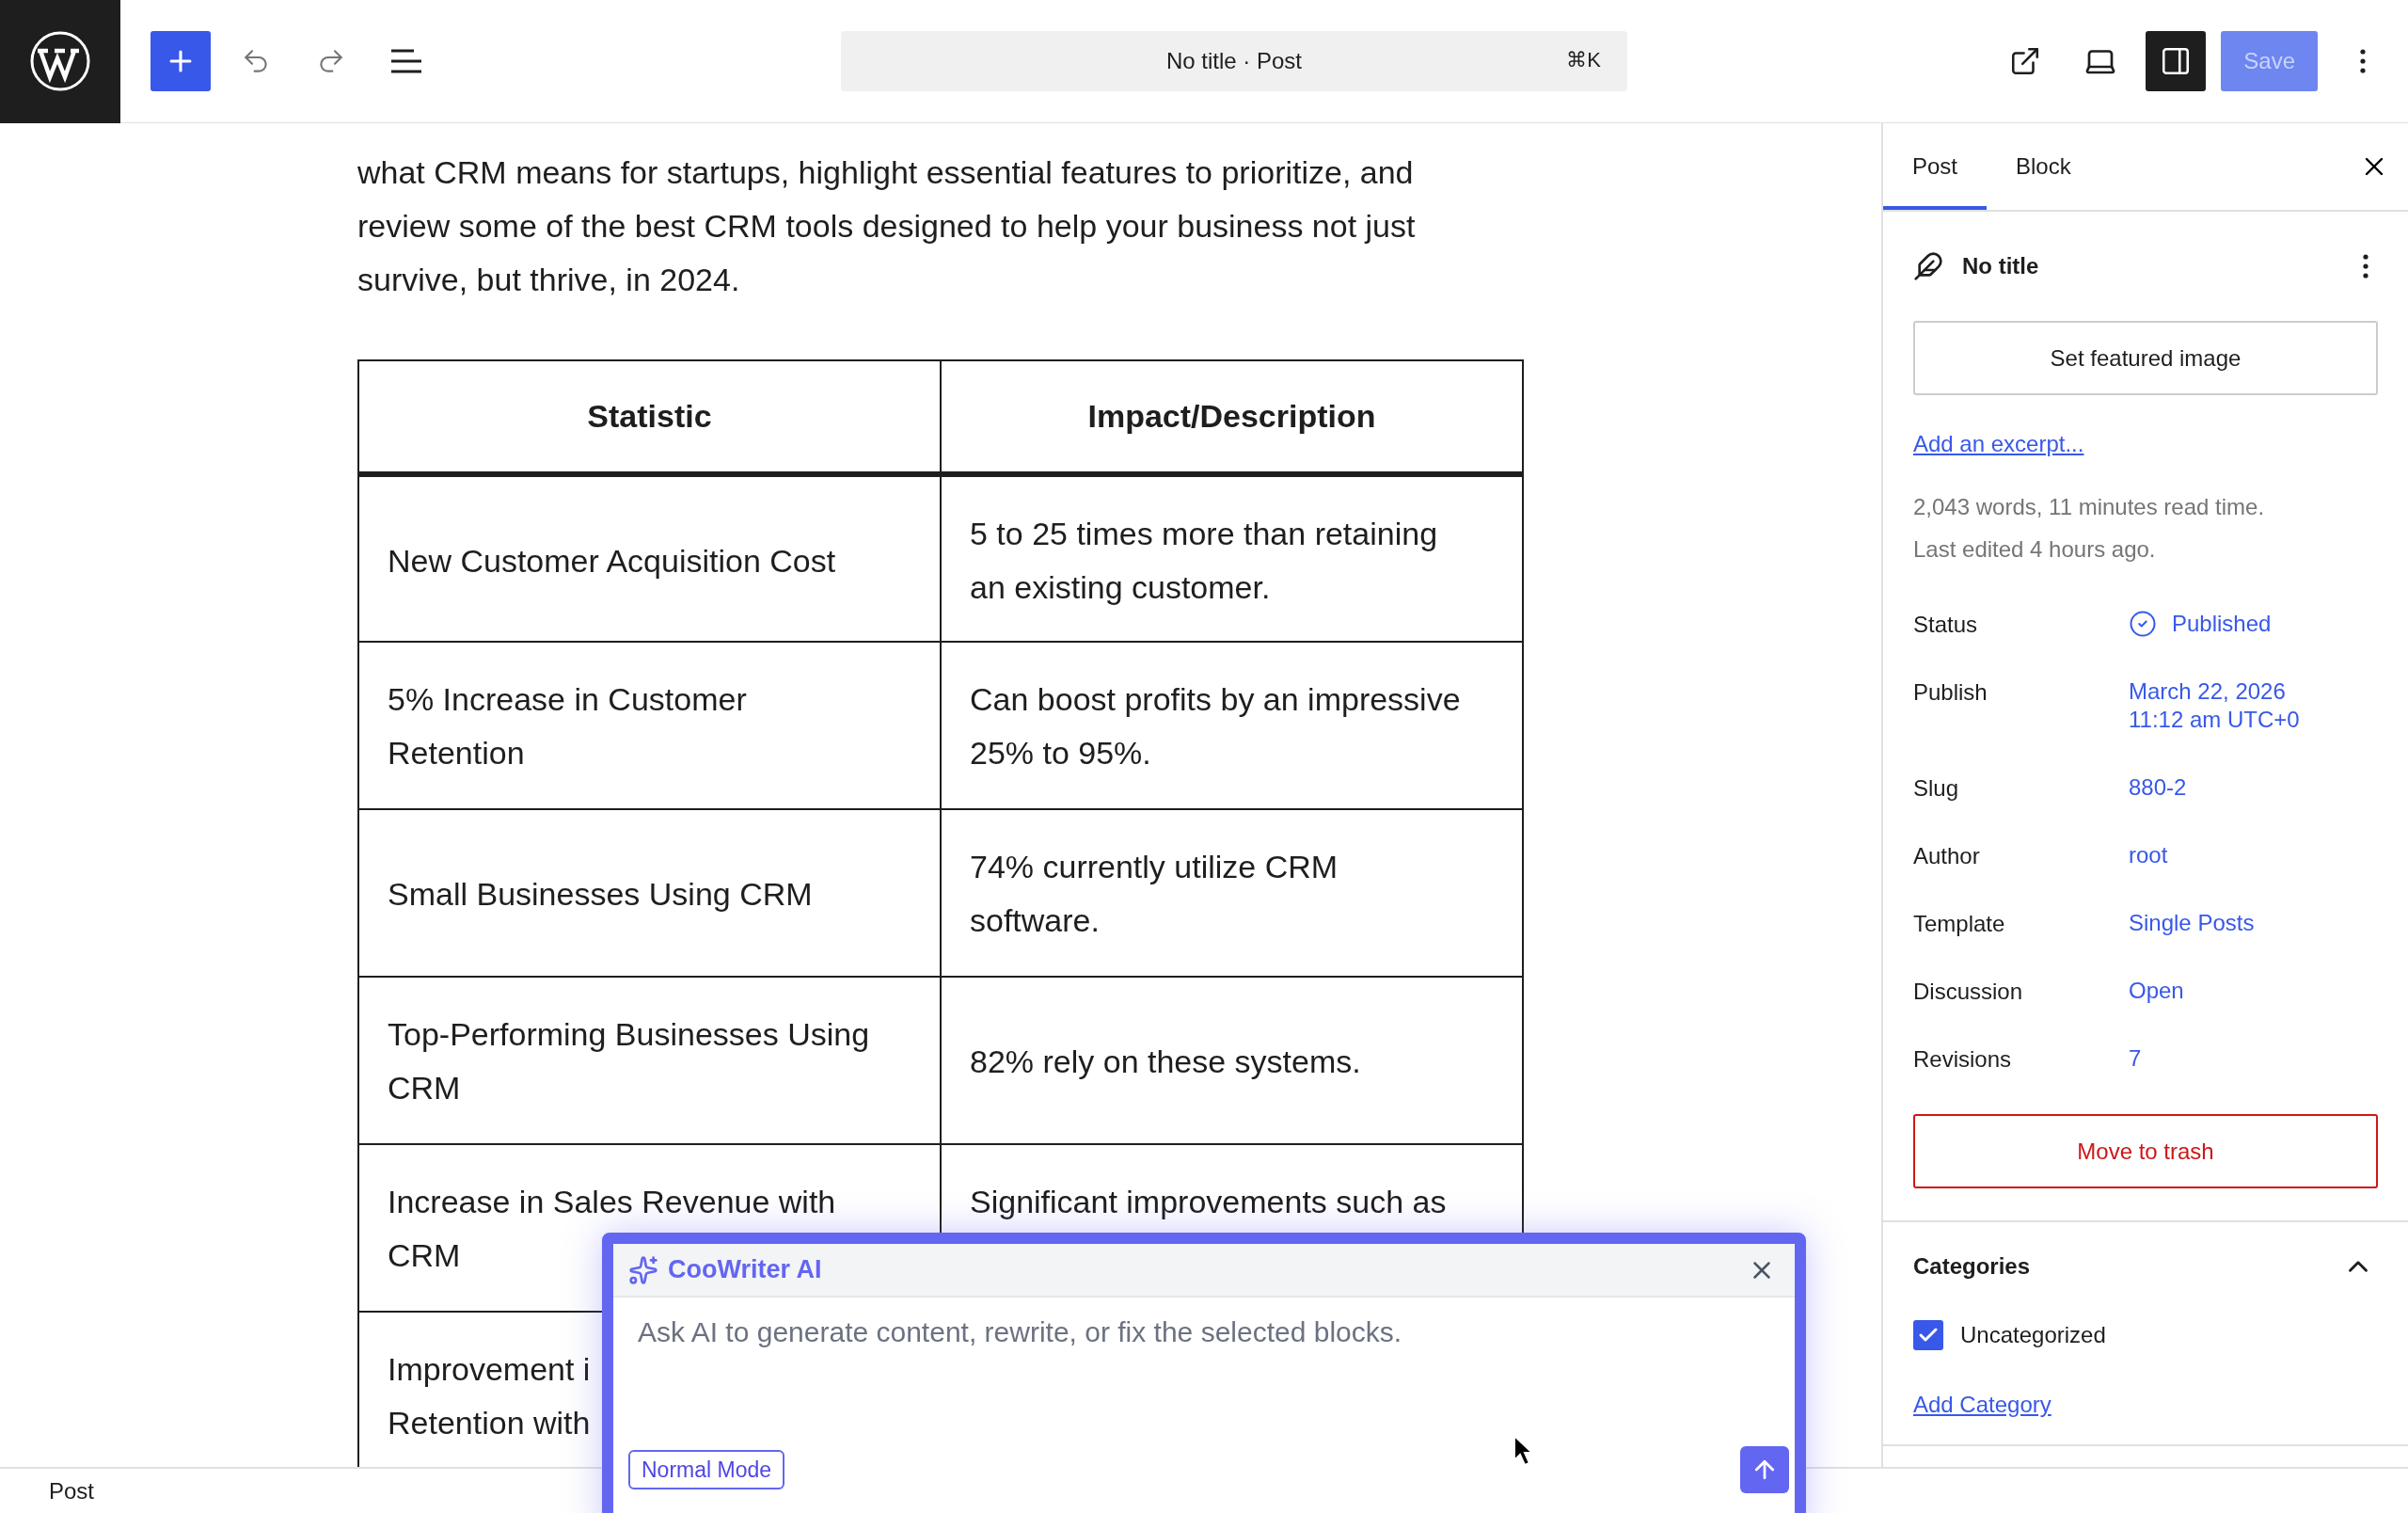  What do you see at coordinates (1963, 1059) in the screenshot?
I see `field-label: Revisions` at bounding box center [1963, 1059].